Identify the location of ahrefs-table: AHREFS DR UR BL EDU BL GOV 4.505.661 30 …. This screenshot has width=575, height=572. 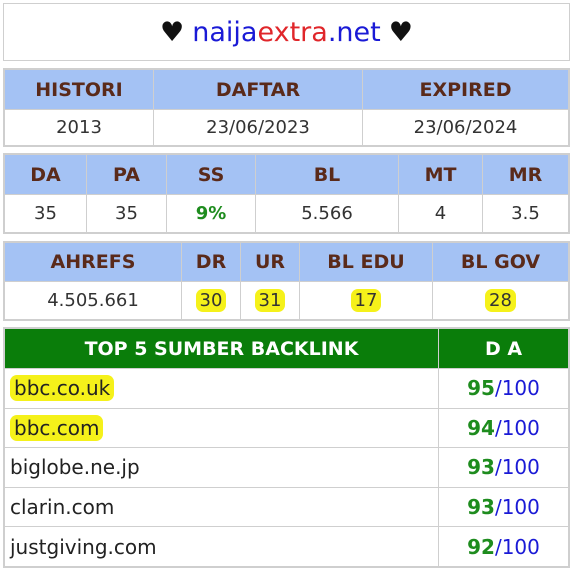
(286, 281).